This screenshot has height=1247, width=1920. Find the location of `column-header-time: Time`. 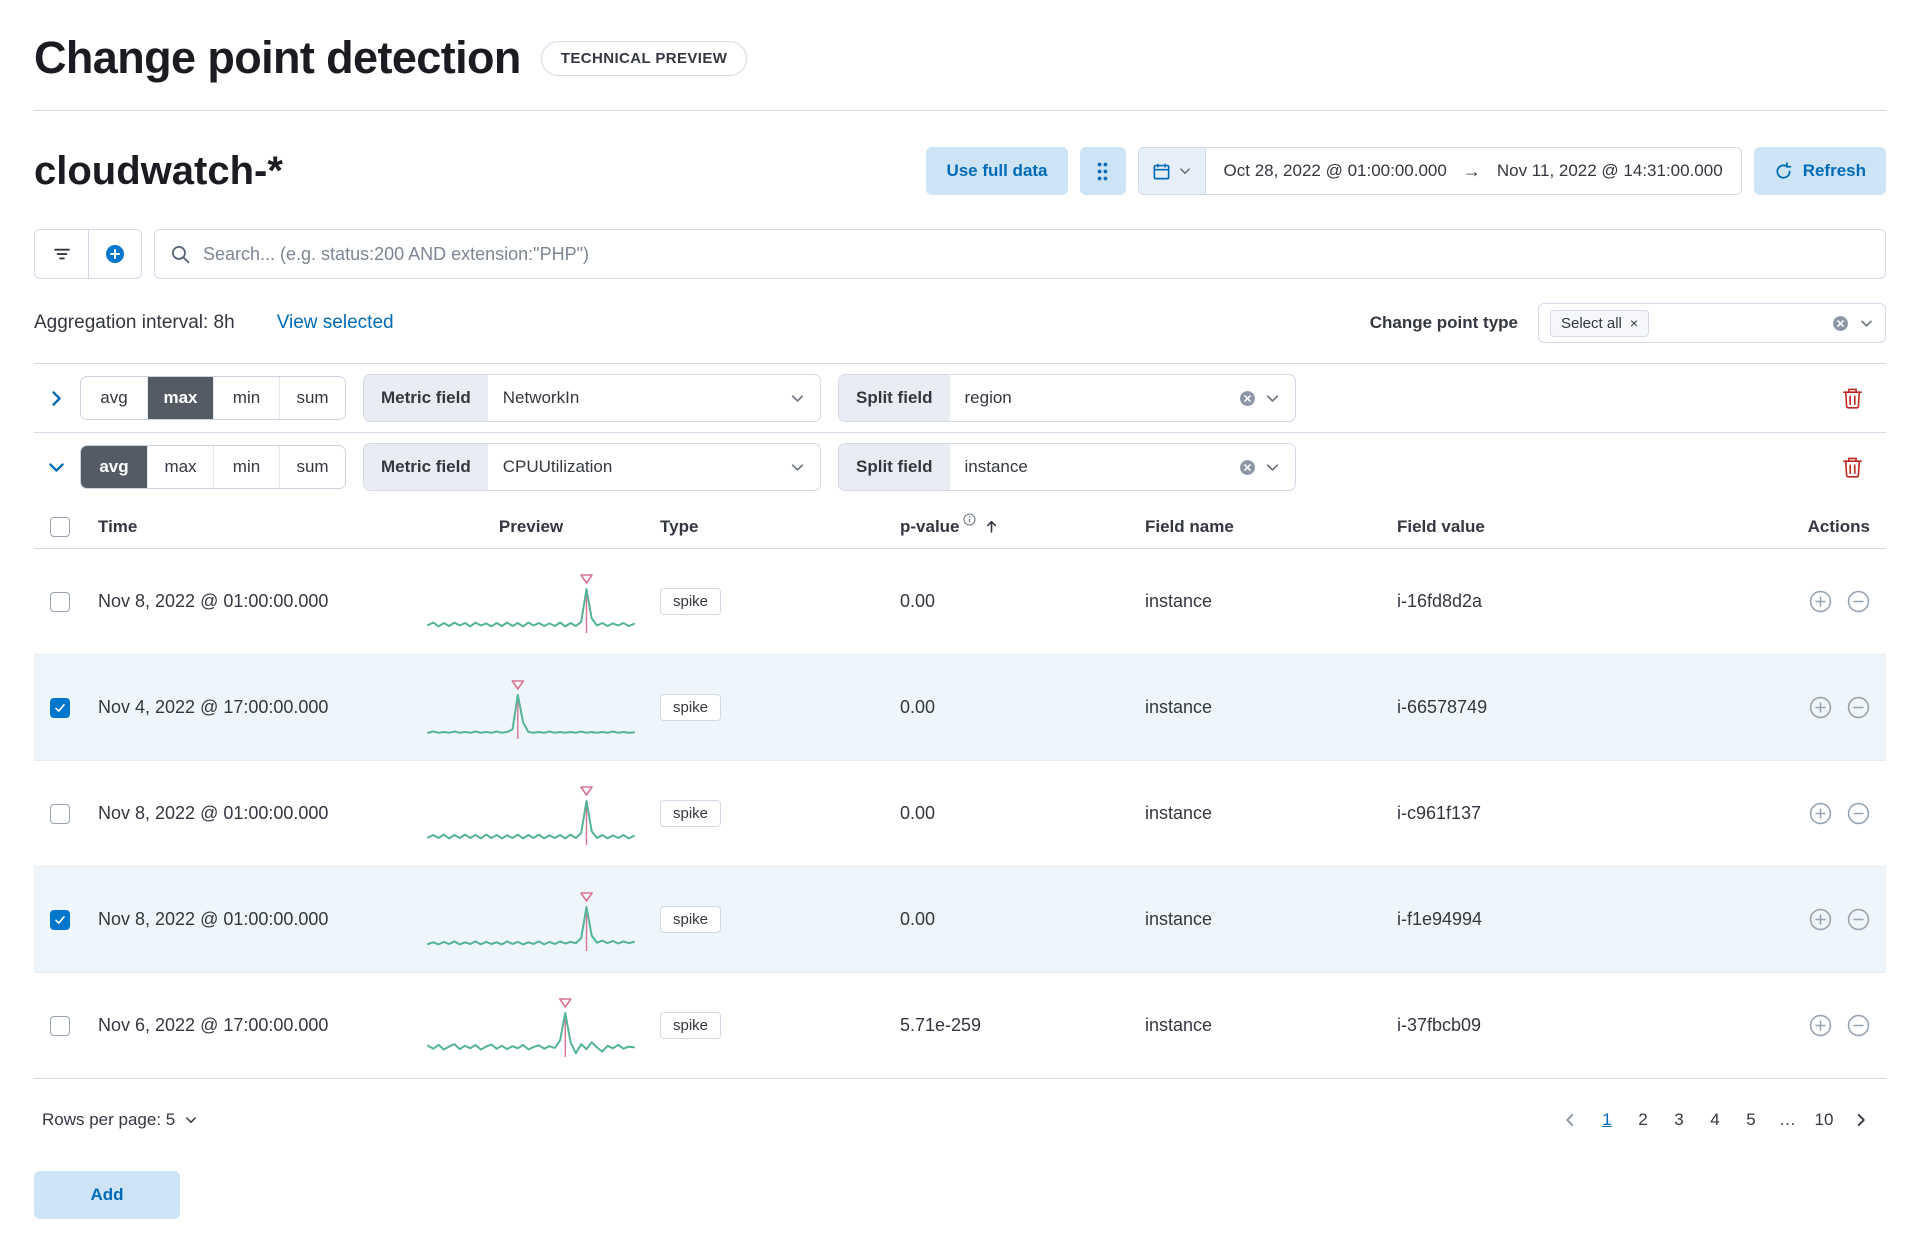

column-header-time: Time is located at coordinates (254, 527).